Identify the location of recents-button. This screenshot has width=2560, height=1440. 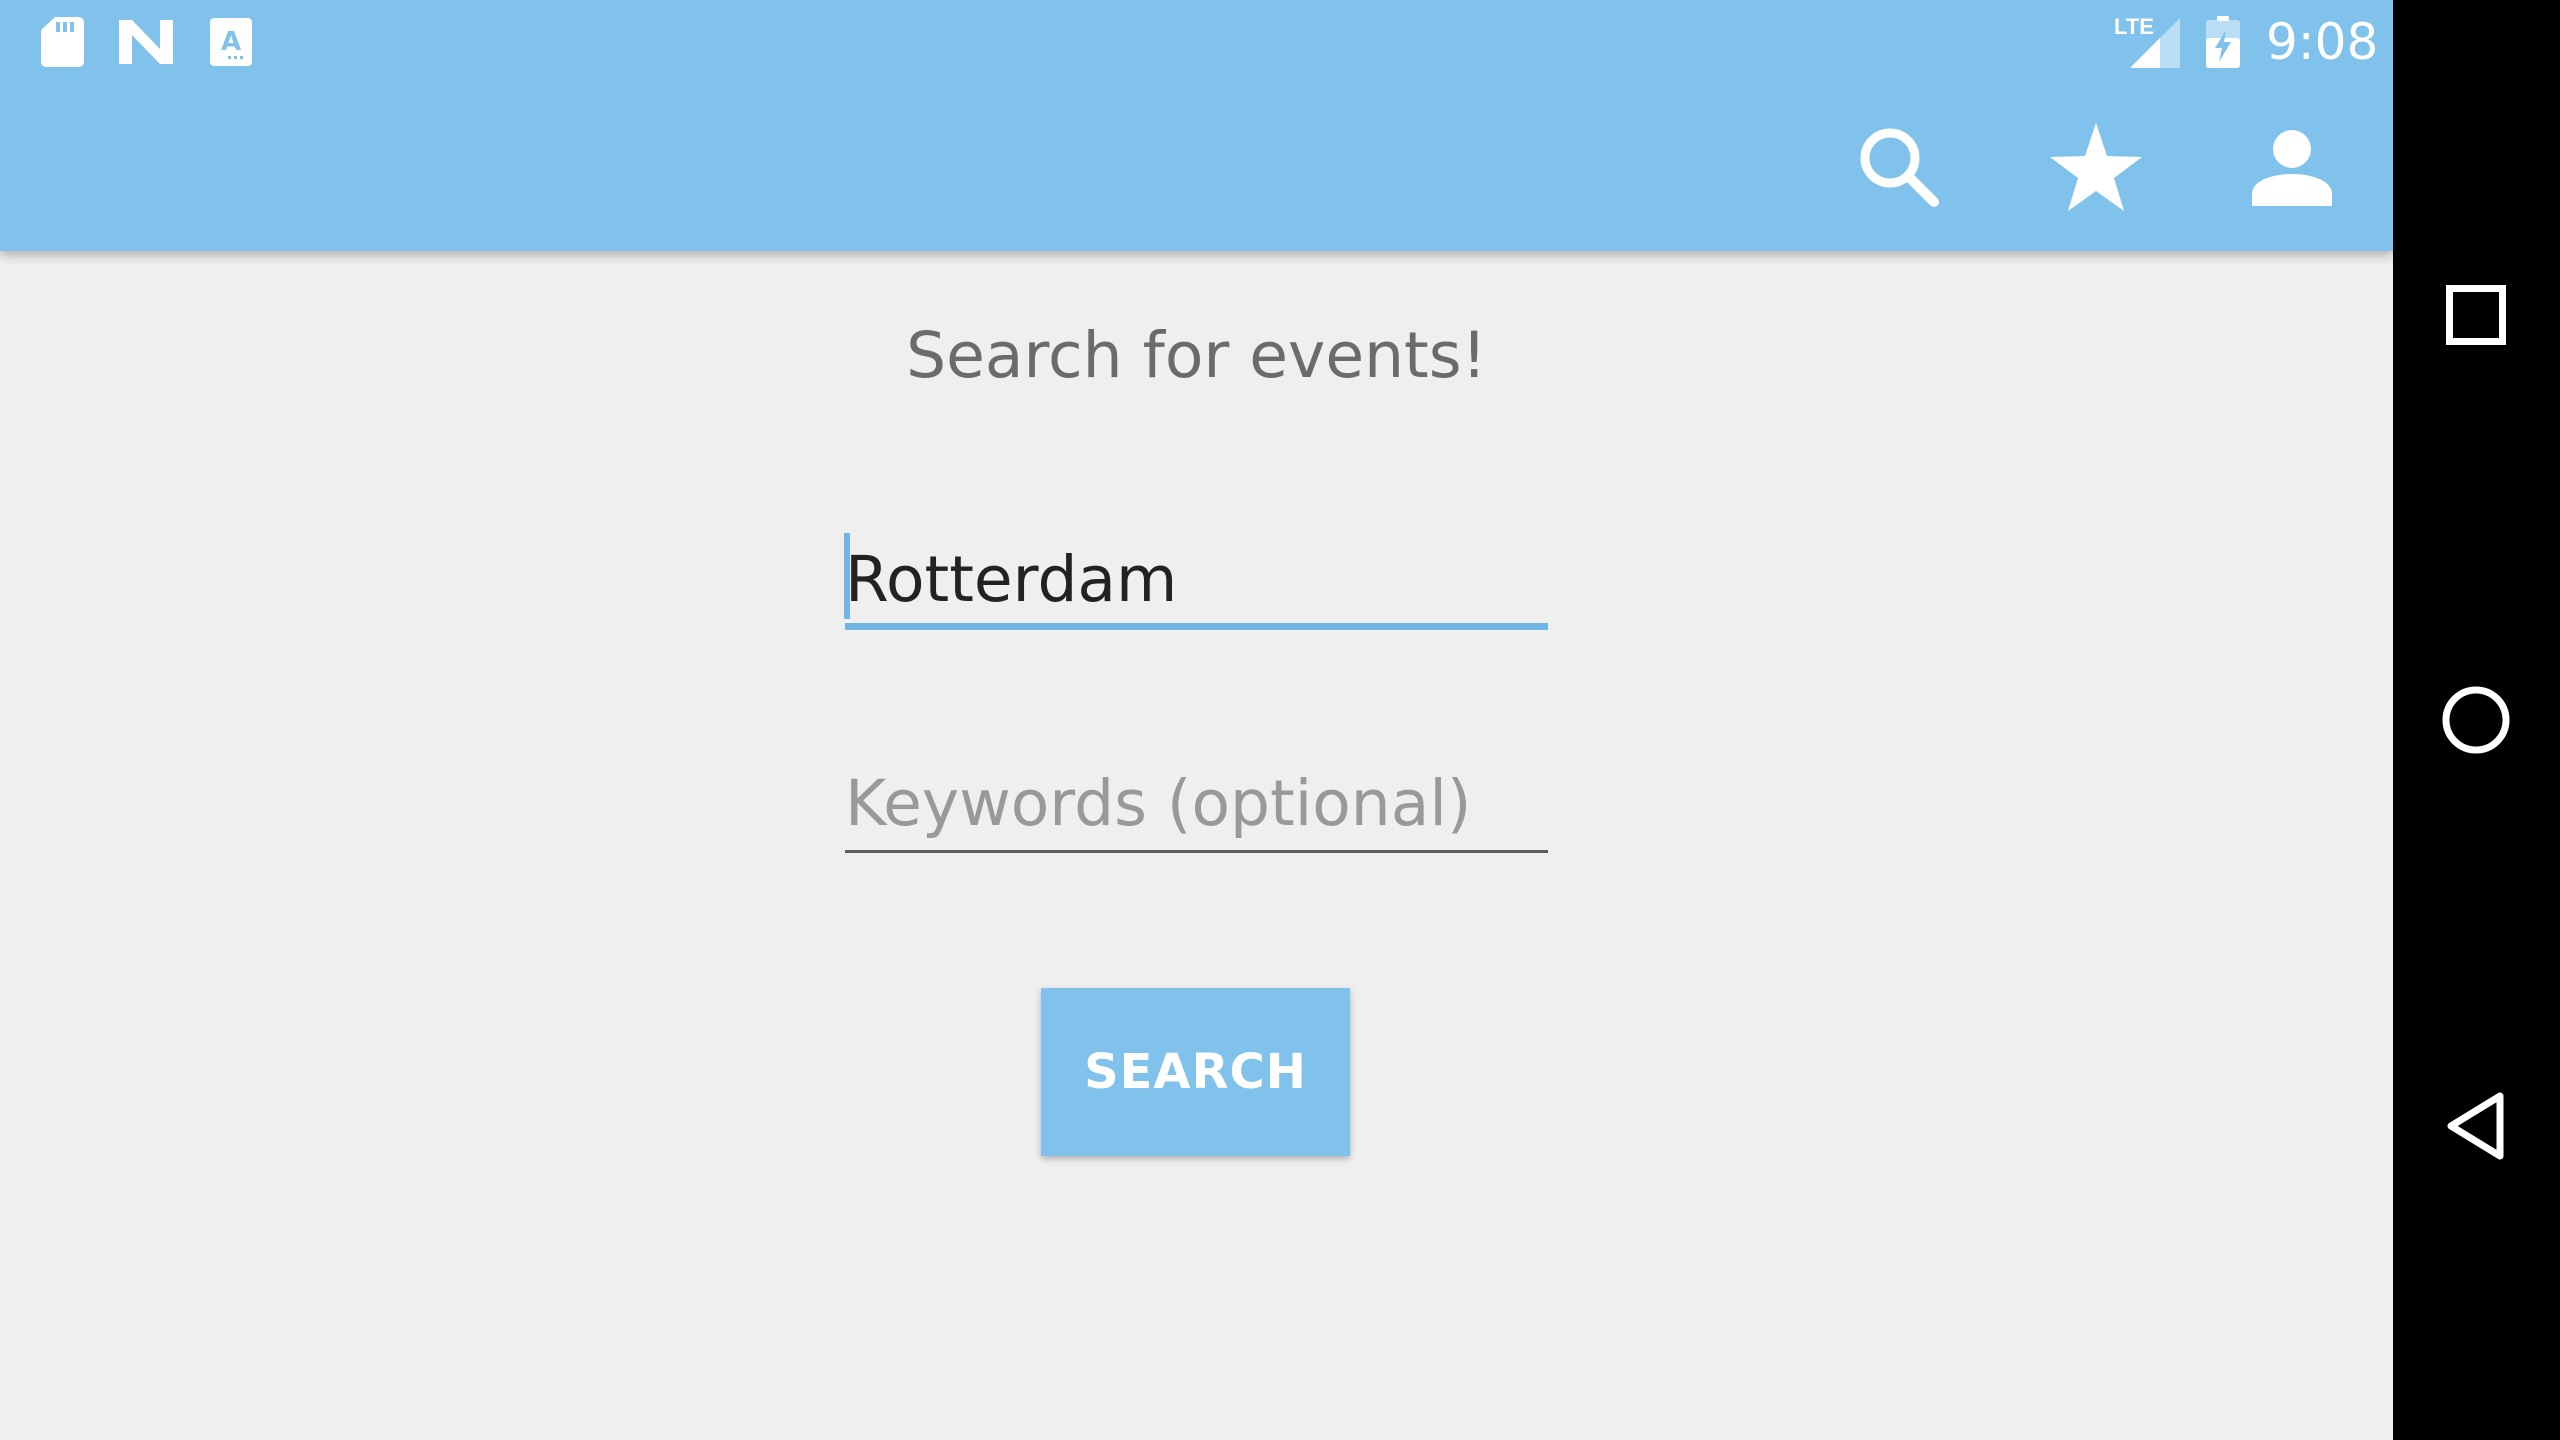
(2476, 315).